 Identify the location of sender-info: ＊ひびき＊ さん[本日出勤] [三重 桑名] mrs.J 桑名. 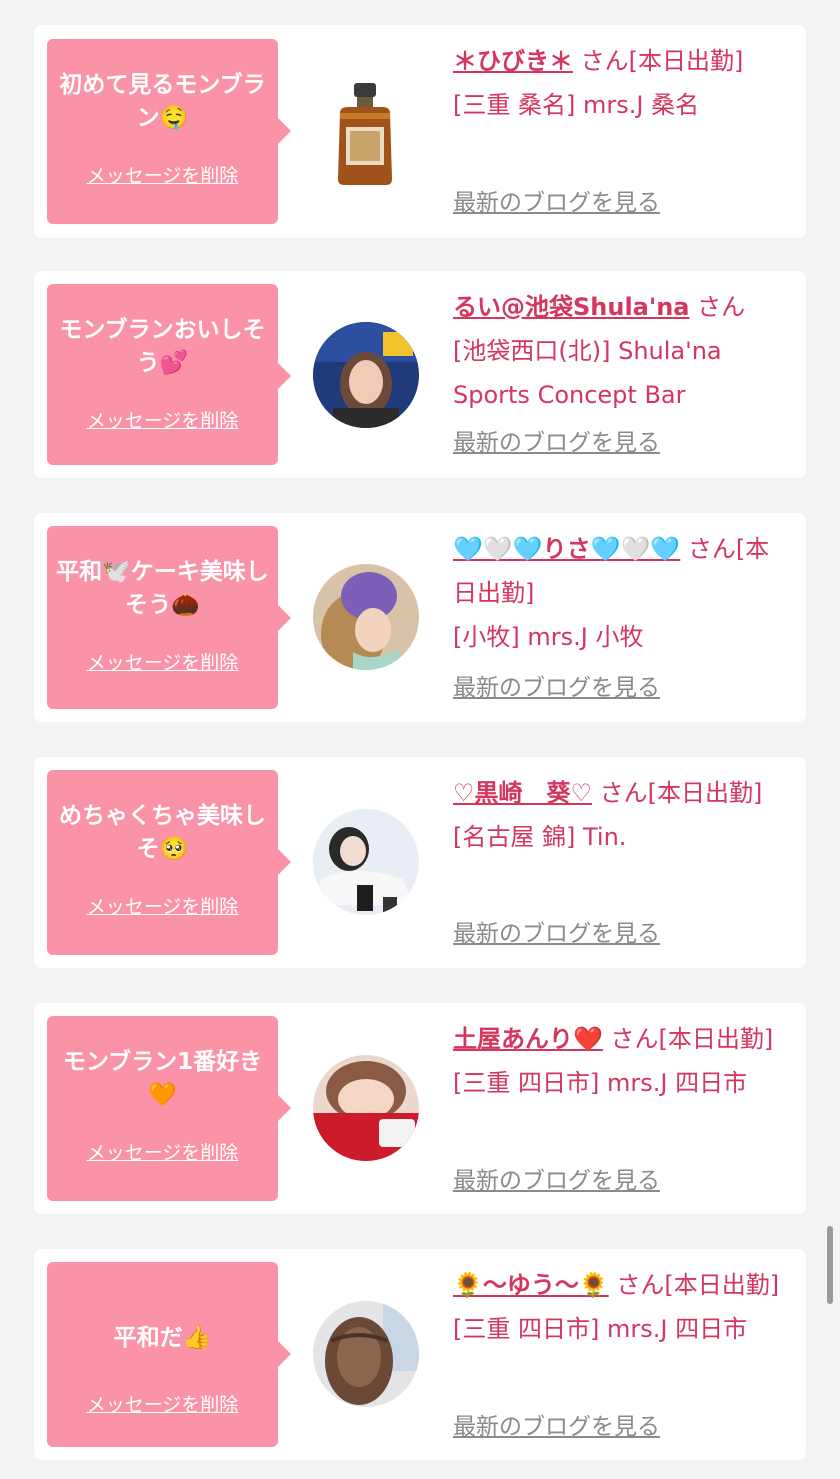
(620, 83).